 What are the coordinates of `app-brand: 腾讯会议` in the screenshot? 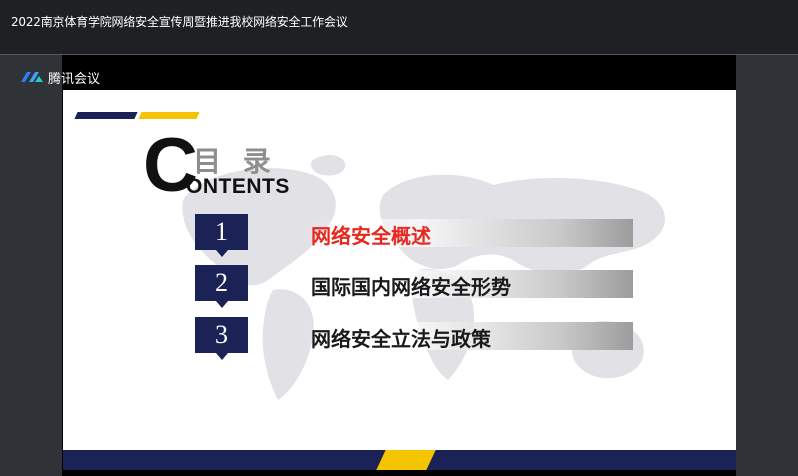 It's located at (60, 77).